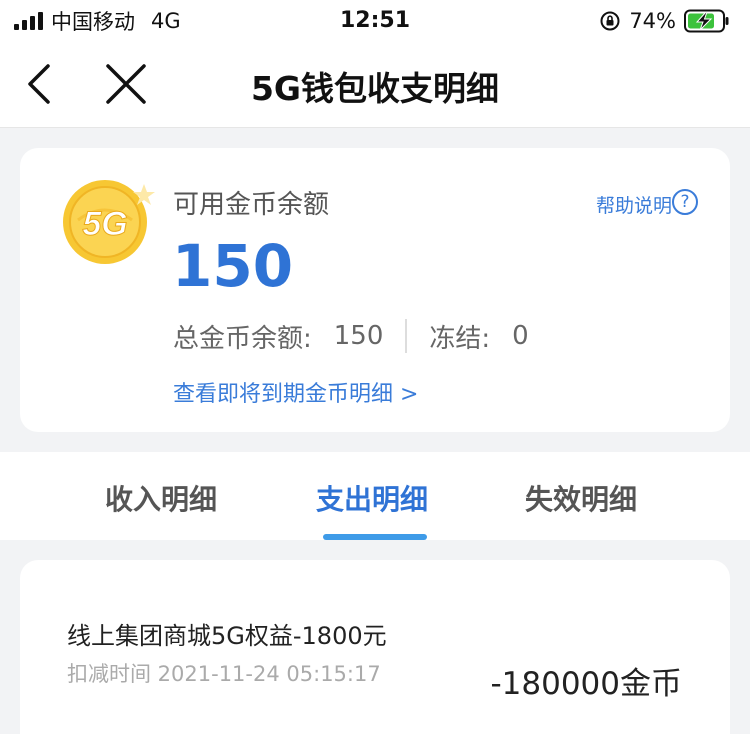 The width and height of the screenshot is (750, 734). Describe the element at coordinates (251, 205) in the screenshot. I see `available-balance-label: 可用金币余额` at that location.